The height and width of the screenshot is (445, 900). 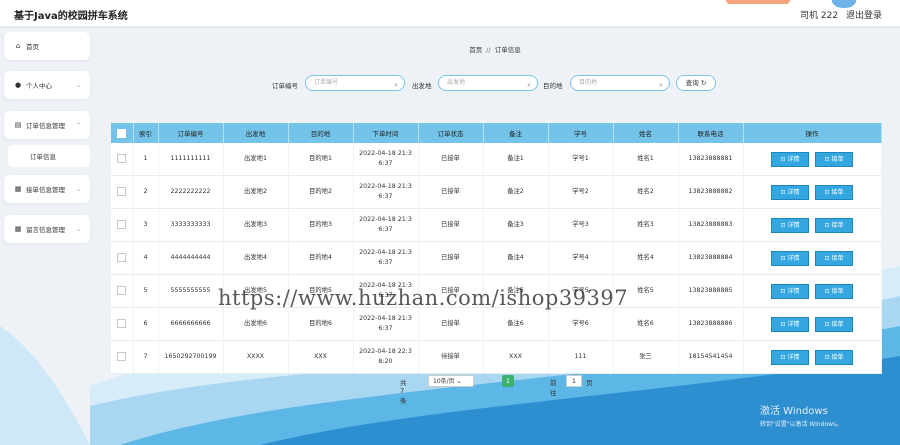 What do you see at coordinates (256, 159) in the screenshot?
I see `table-cell: 出发地1` at bounding box center [256, 159].